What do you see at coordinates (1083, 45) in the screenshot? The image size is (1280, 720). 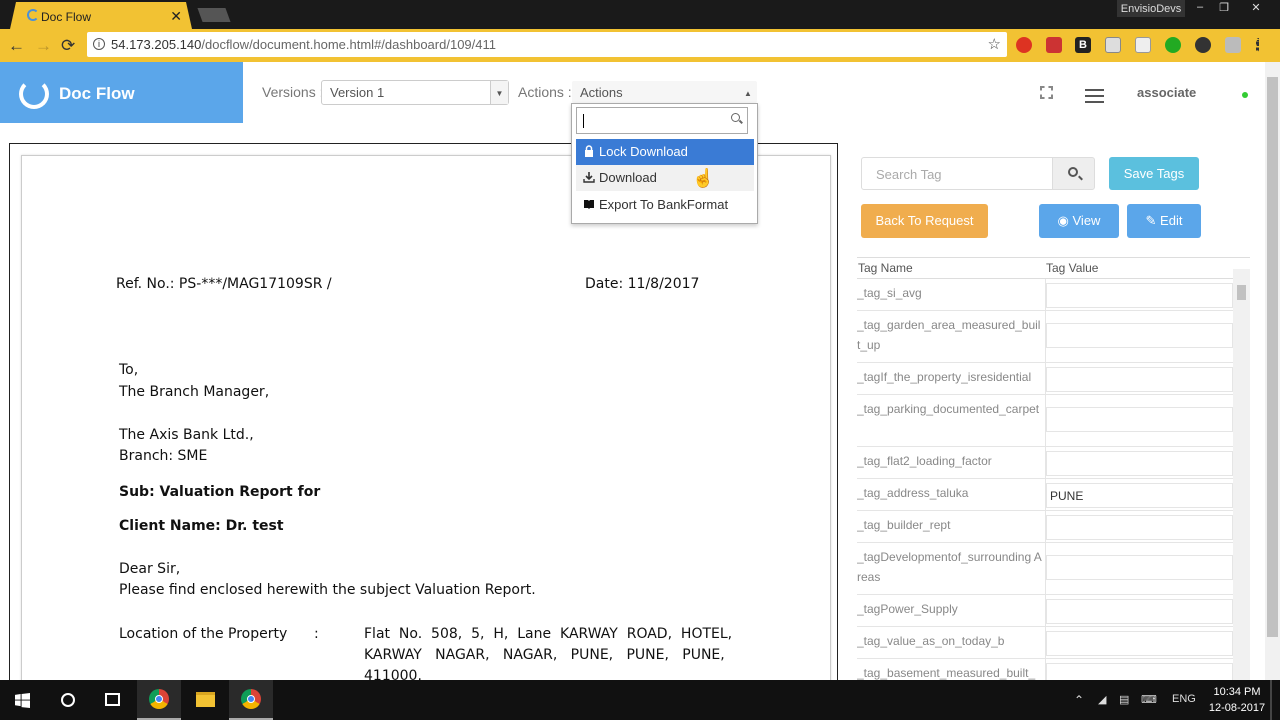 I see `b-extension-icon: B` at bounding box center [1083, 45].